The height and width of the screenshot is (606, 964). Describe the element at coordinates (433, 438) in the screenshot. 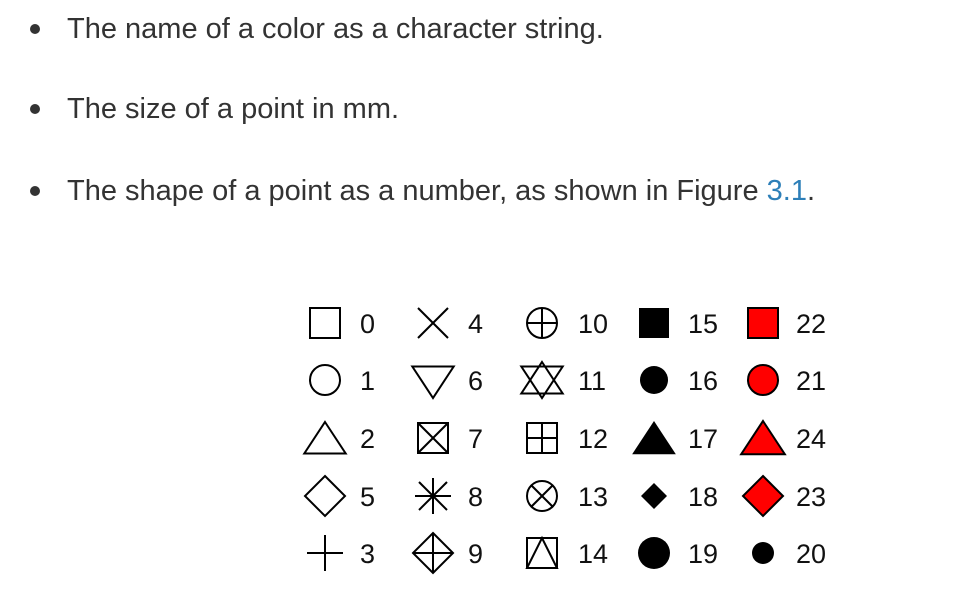

I see `square-cross-symbol-icon` at that location.